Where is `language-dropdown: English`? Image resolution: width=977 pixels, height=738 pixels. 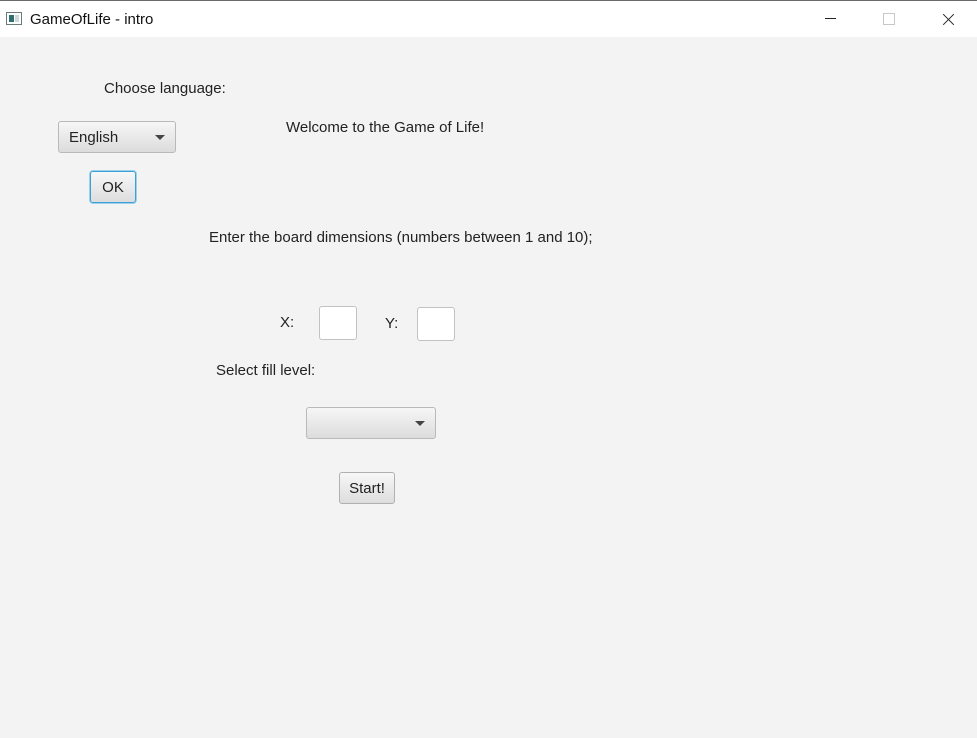
language-dropdown: English is located at coordinates (117, 137).